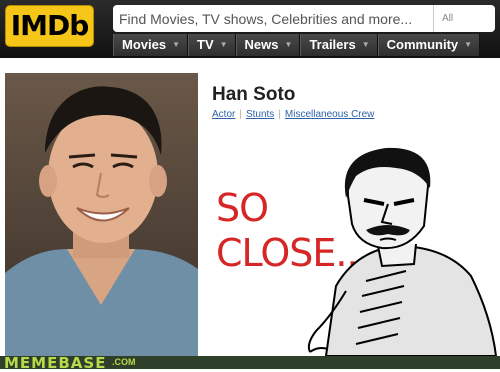 Image resolution: width=500 pixels, height=372 pixels. What do you see at coordinates (332, 44) in the screenshot?
I see `nav-item-label: Trailers` at bounding box center [332, 44].